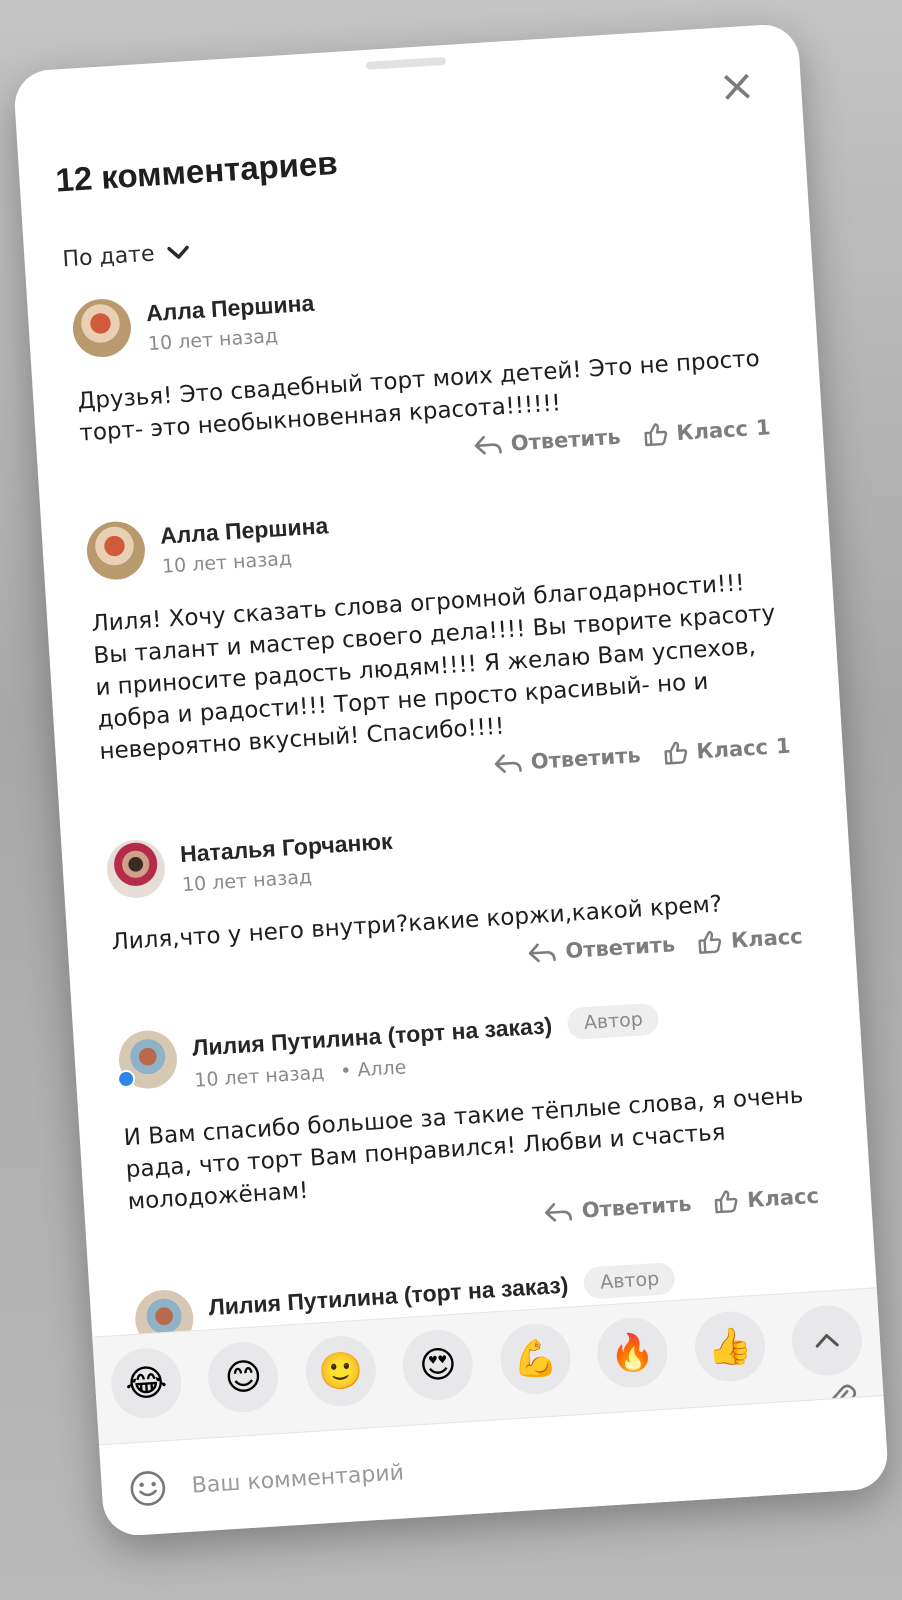 The height and width of the screenshot is (1600, 902). I want to click on drag-handle, so click(406, 63).